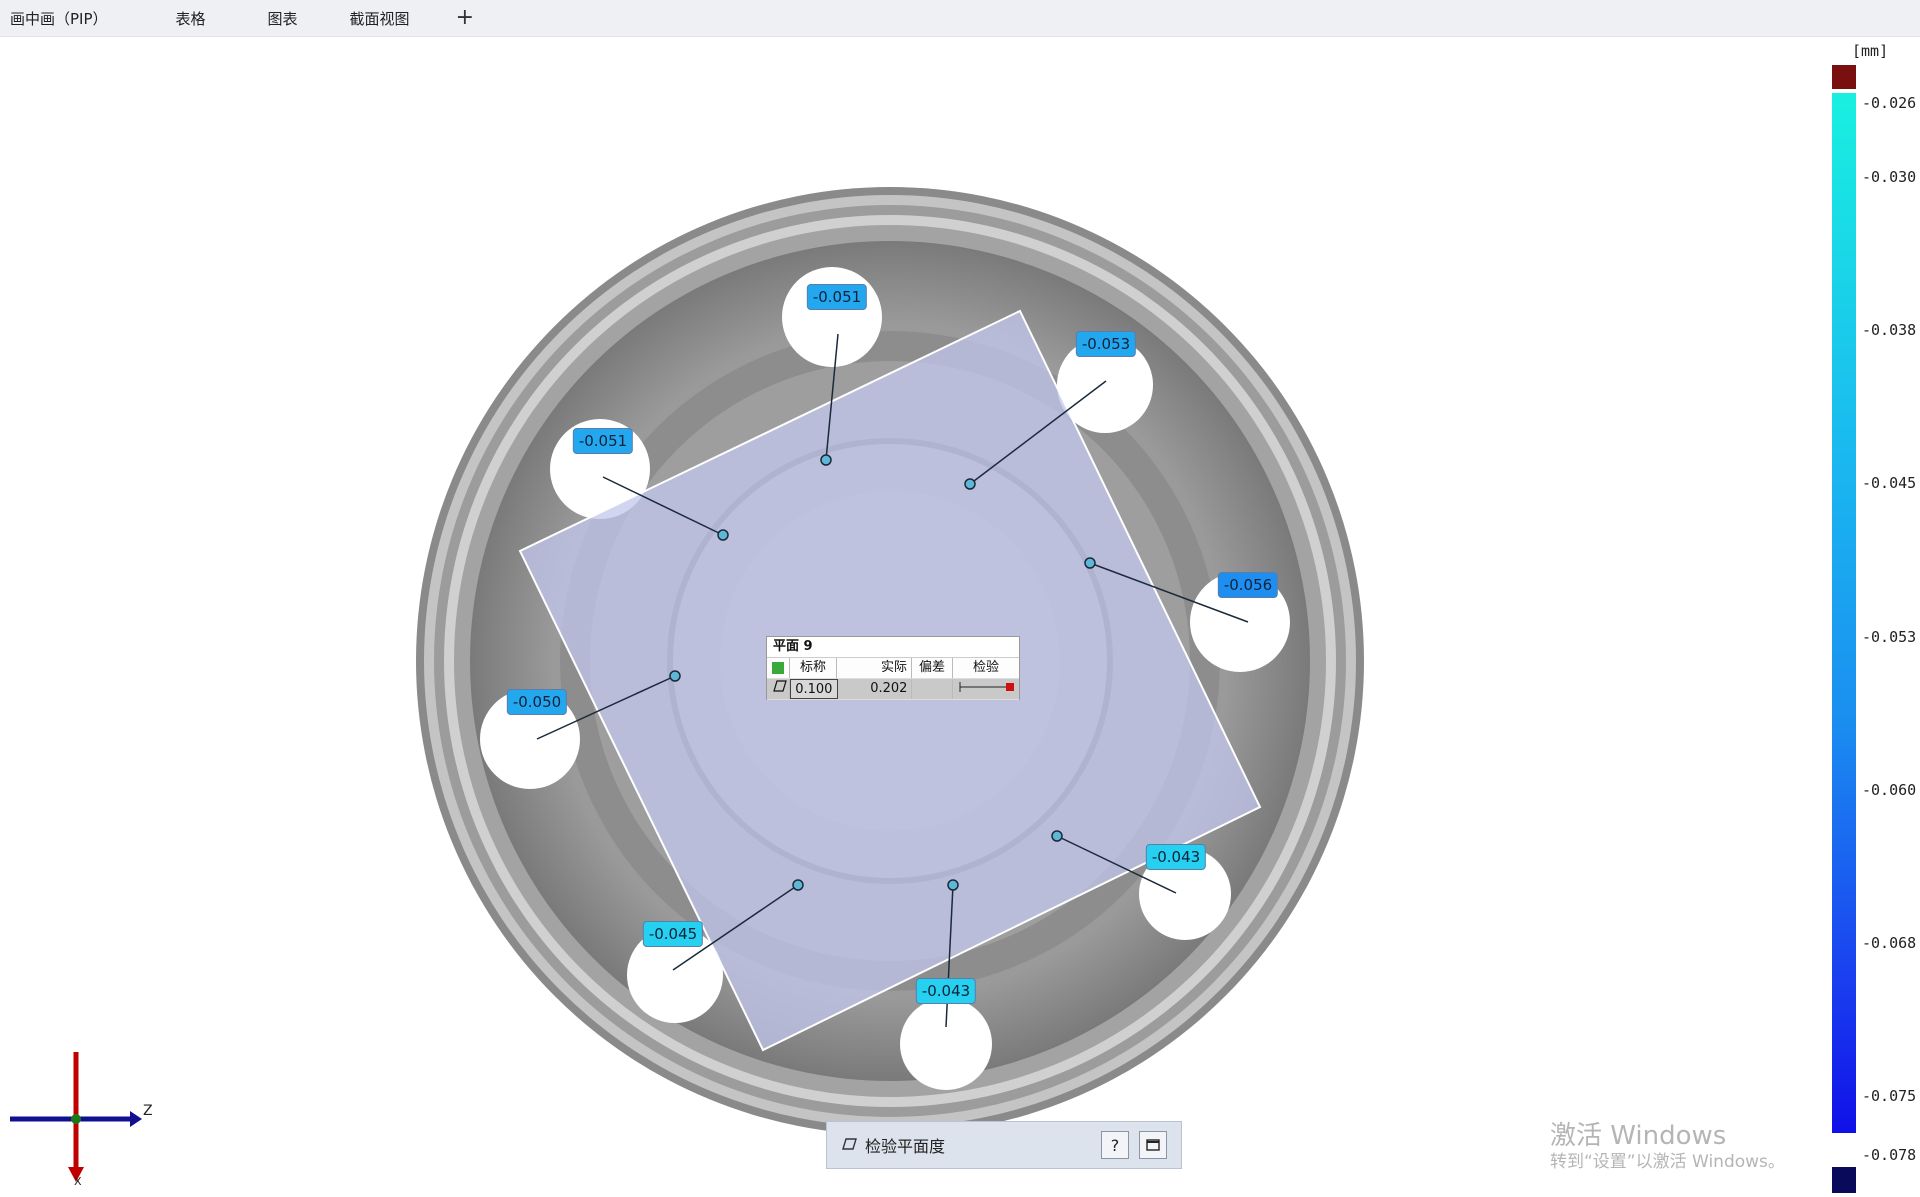  What do you see at coordinates (537, 702) in the screenshot?
I see `deviation-callout: -0.050` at bounding box center [537, 702].